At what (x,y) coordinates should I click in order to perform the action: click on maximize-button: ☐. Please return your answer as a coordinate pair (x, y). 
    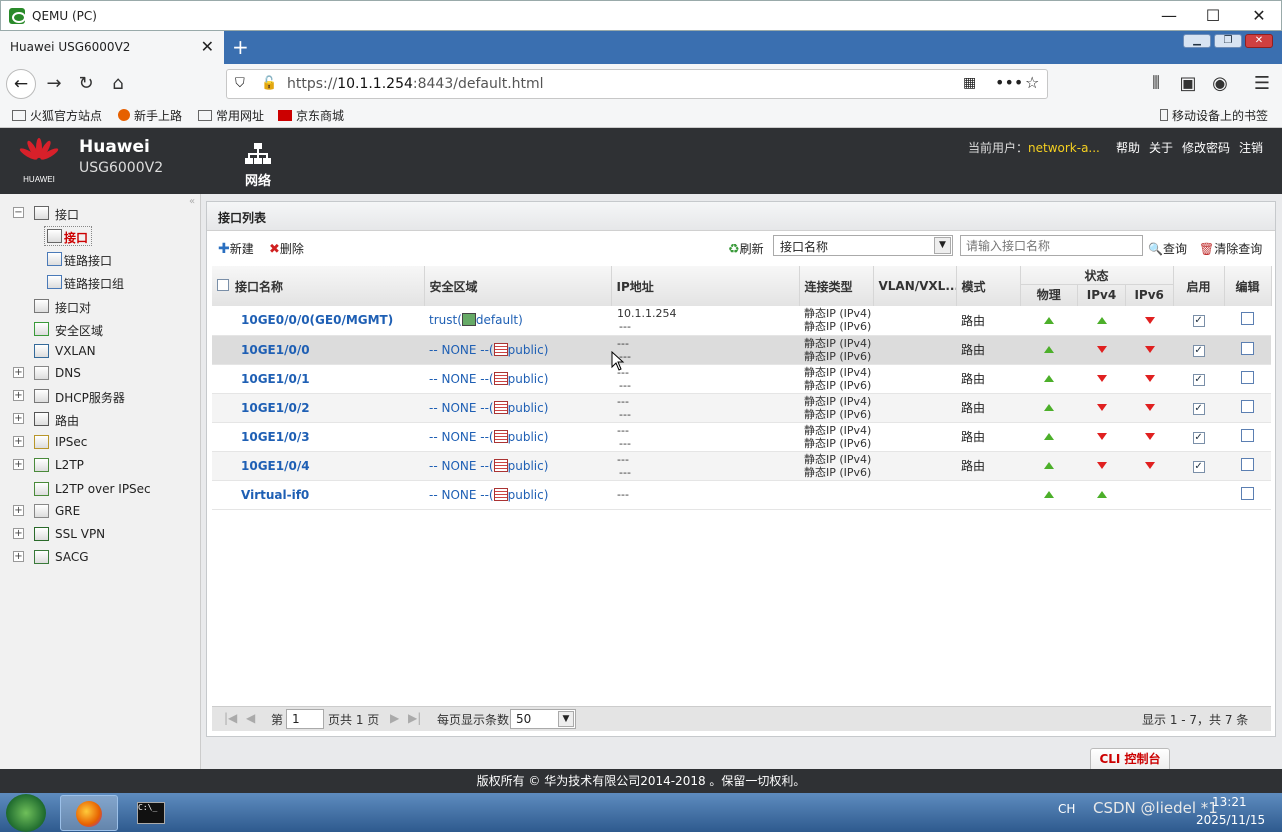
    Looking at the image, I should click on (1213, 16).